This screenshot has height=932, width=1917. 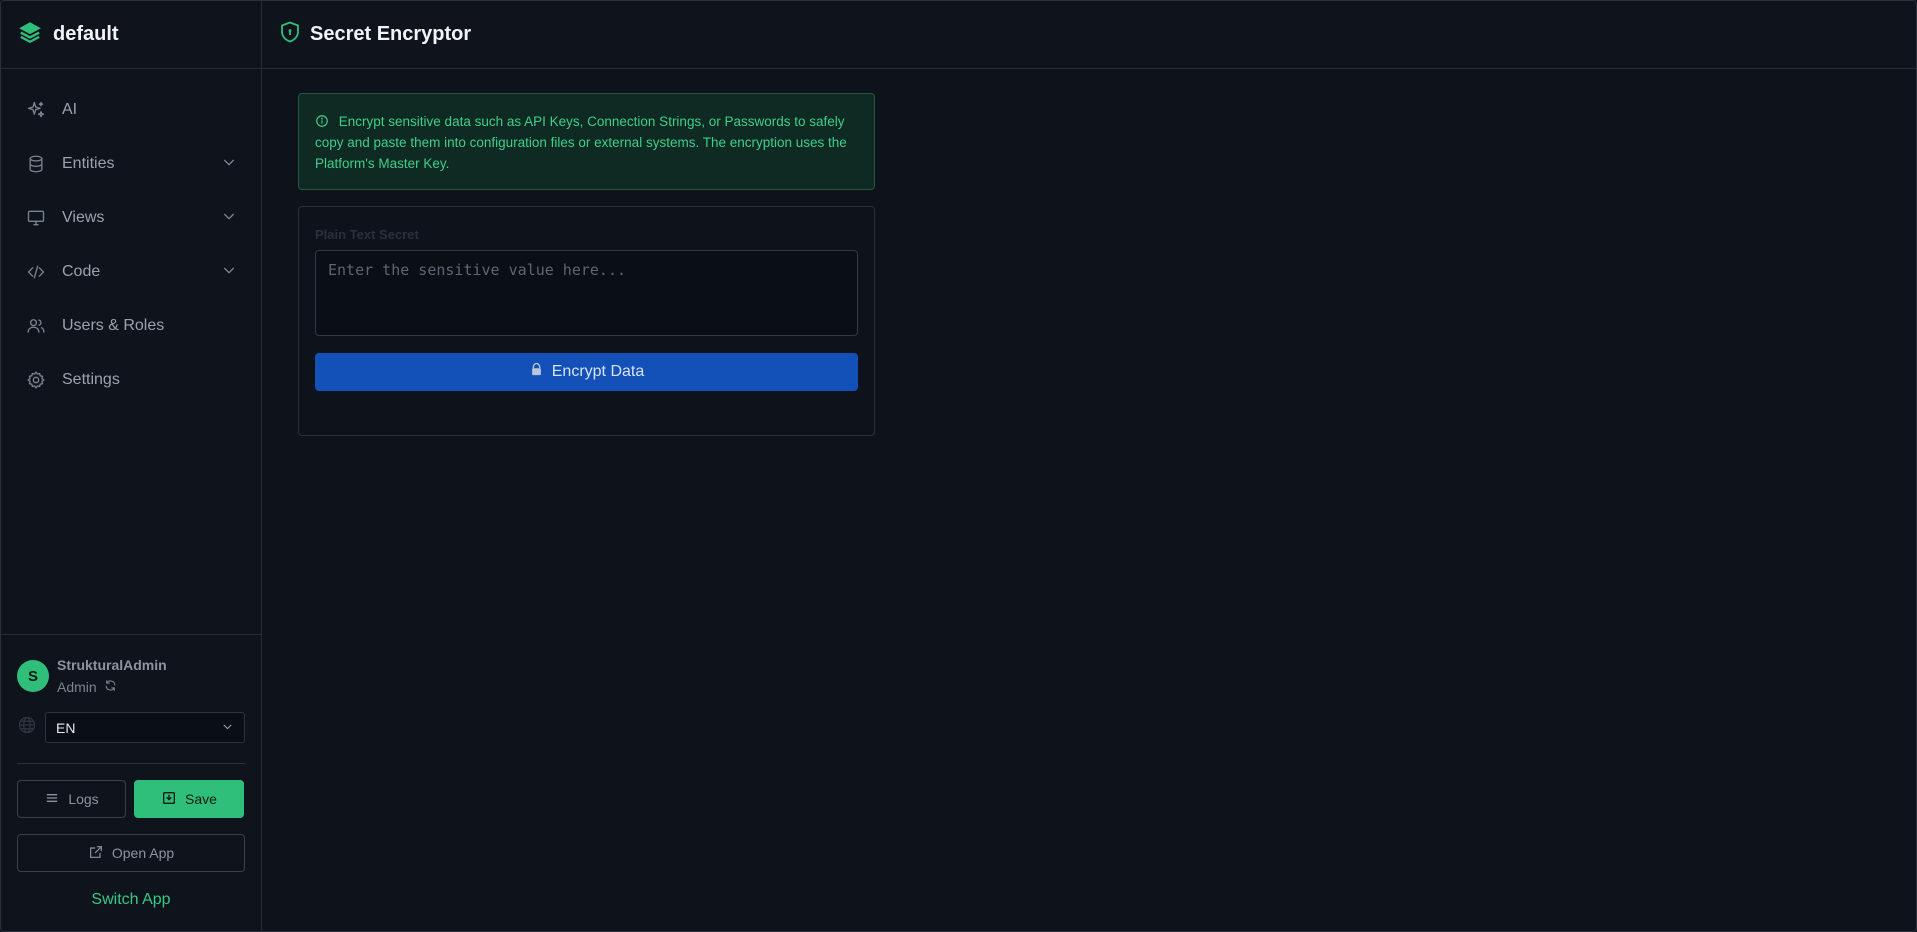 I want to click on logs-button: Logs, so click(x=71, y=799).